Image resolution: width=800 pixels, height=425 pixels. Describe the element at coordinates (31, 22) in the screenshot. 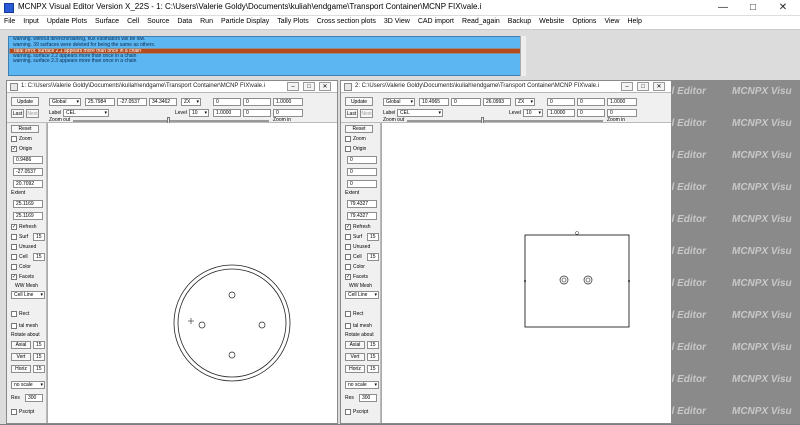

I see `menu-input: Input` at that location.